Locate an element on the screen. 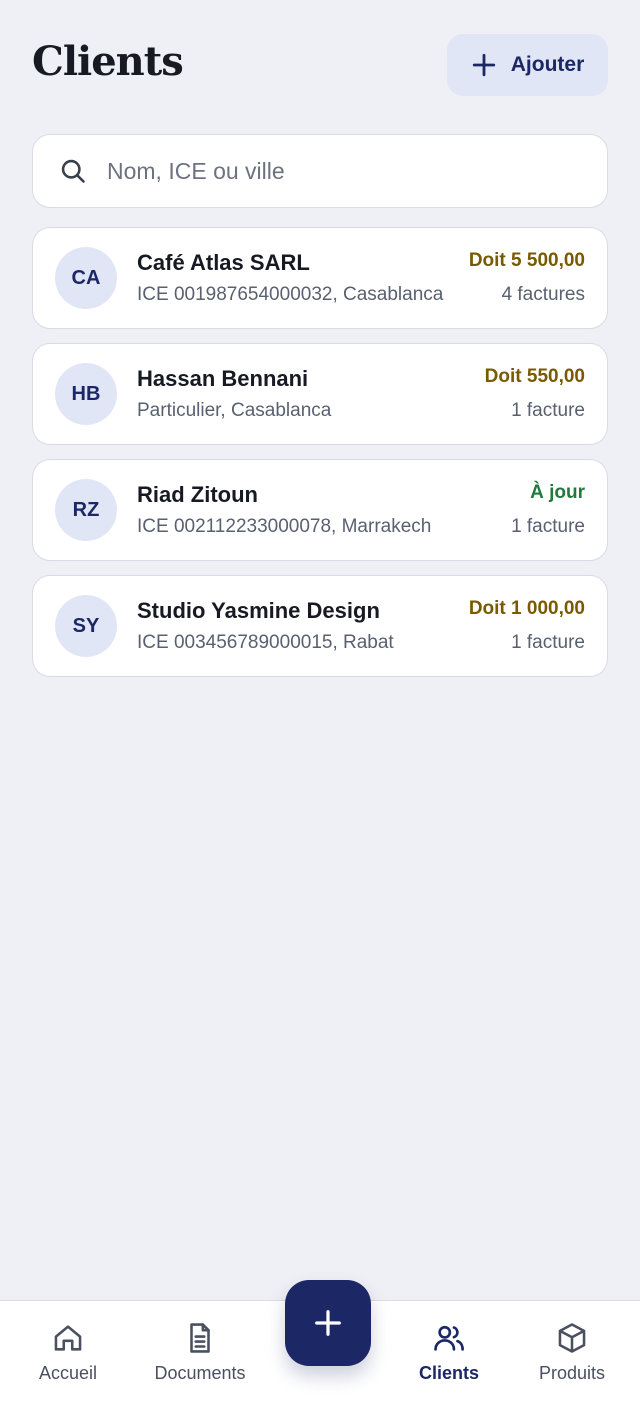  nav-label: Documents is located at coordinates (200, 1373).